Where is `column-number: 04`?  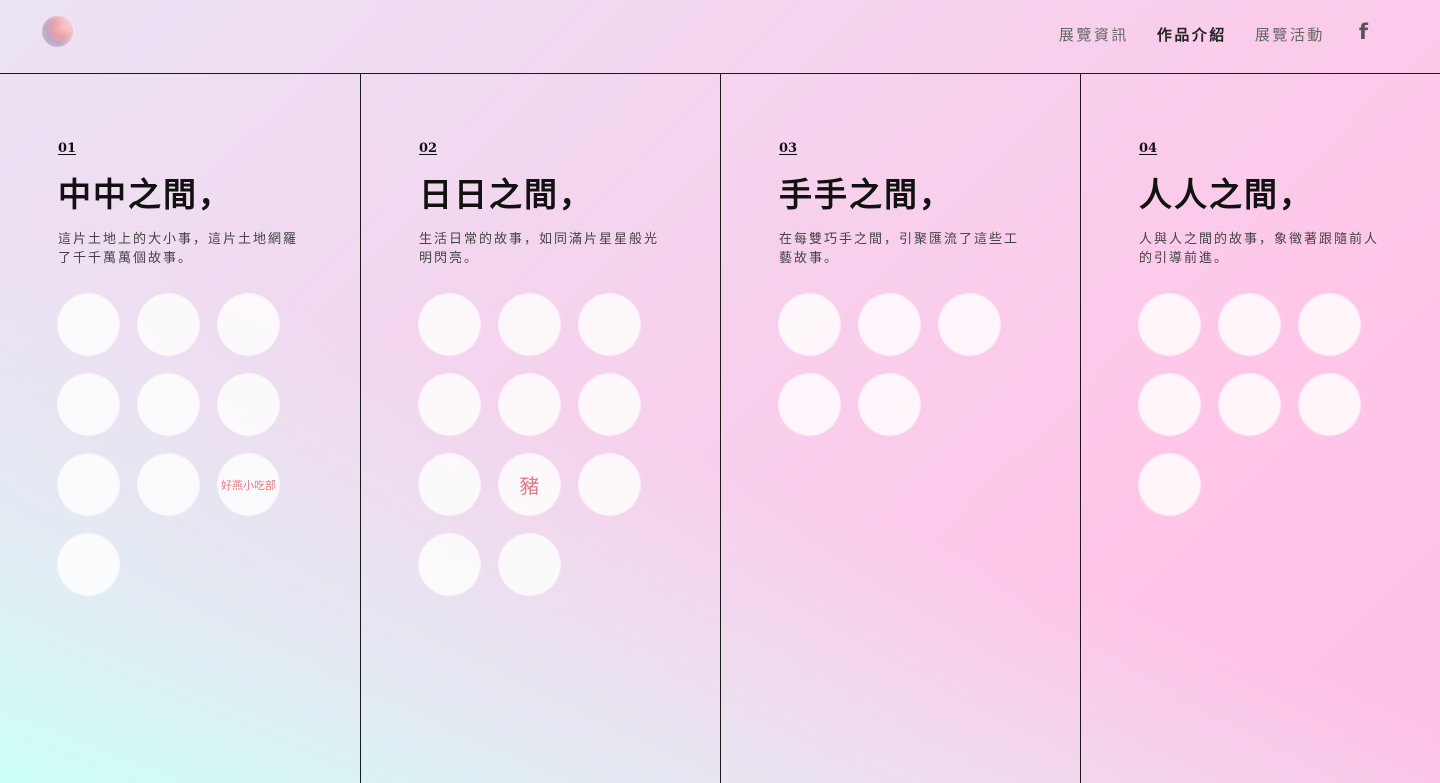 column-number: 04 is located at coordinates (1148, 148).